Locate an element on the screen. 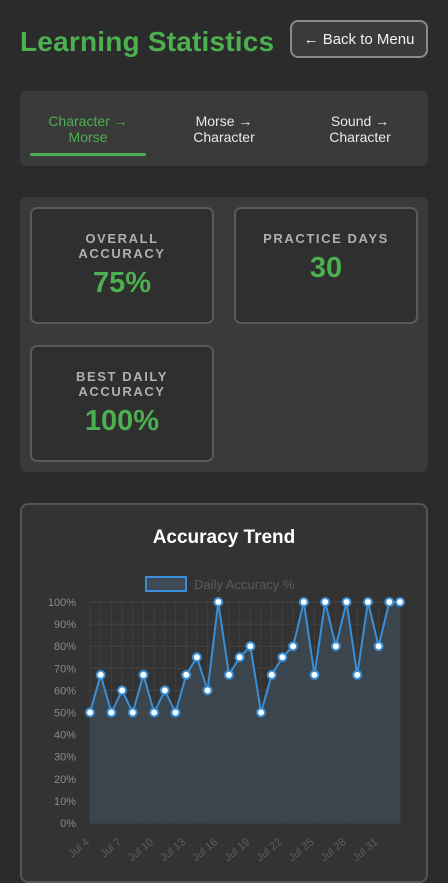  x-tick-label: Jul 13 is located at coordinates (173, 850).